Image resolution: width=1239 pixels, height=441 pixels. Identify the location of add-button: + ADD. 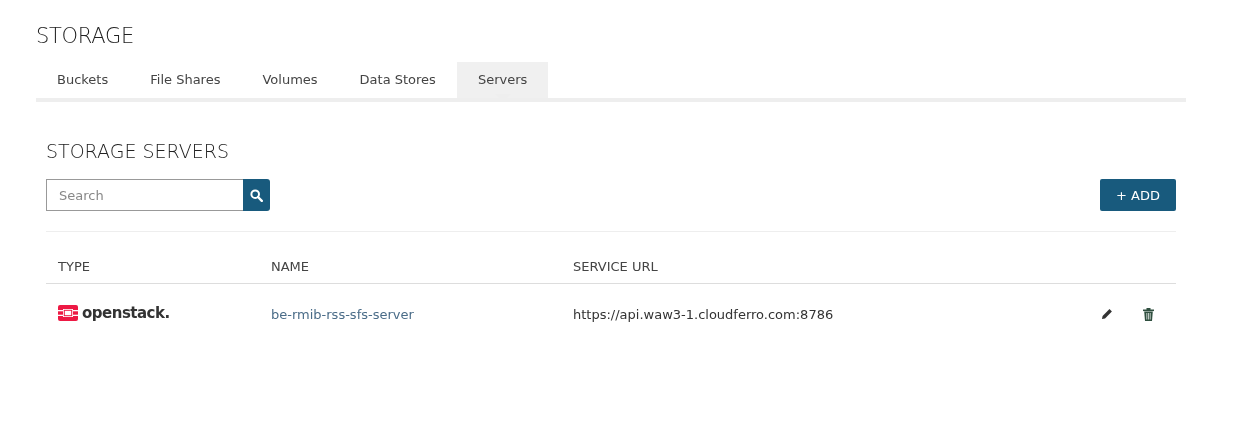
(1138, 195).